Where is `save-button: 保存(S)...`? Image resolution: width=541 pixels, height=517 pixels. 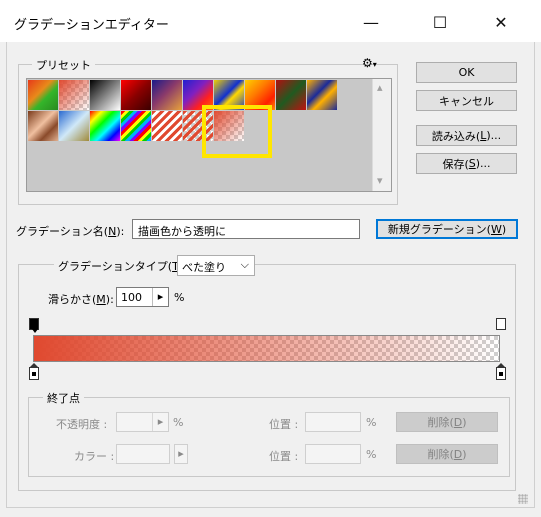
save-button: 保存(S)... is located at coordinates (466, 163).